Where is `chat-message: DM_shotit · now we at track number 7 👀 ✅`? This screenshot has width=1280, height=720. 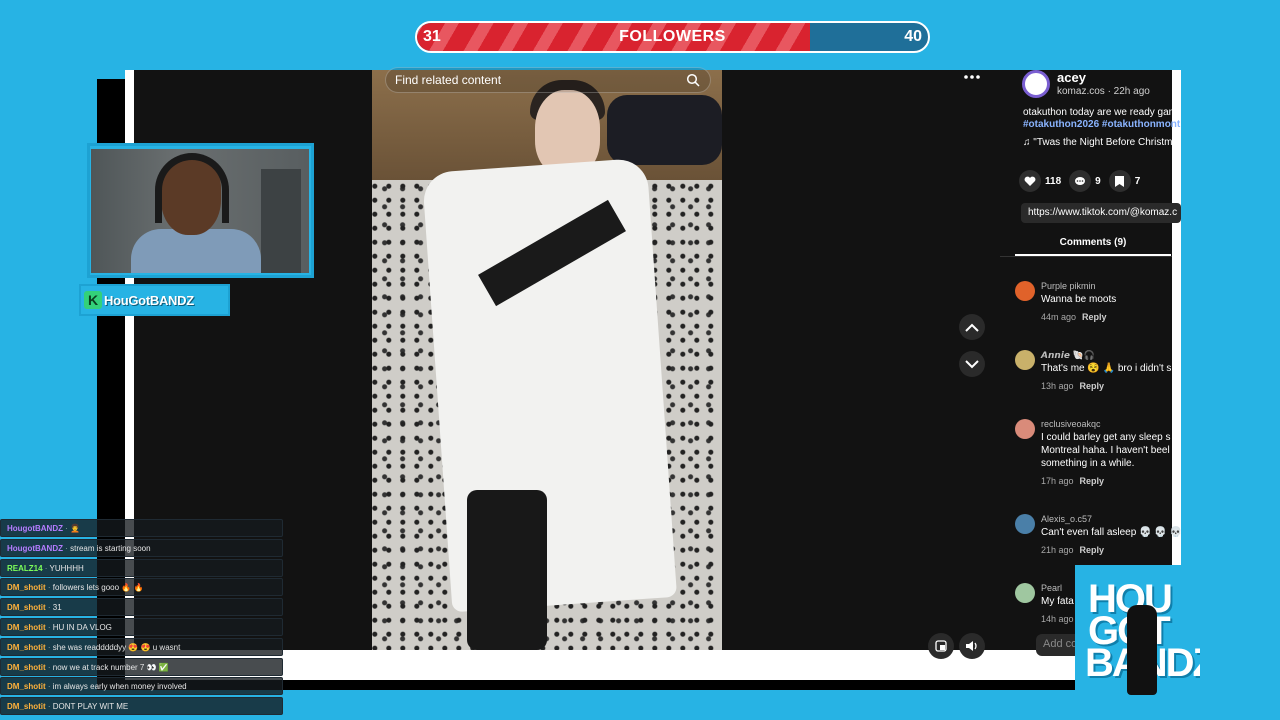 chat-message: DM_shotit · now we at track number 7 👀 ✅ is located at coordinates (141, 666).